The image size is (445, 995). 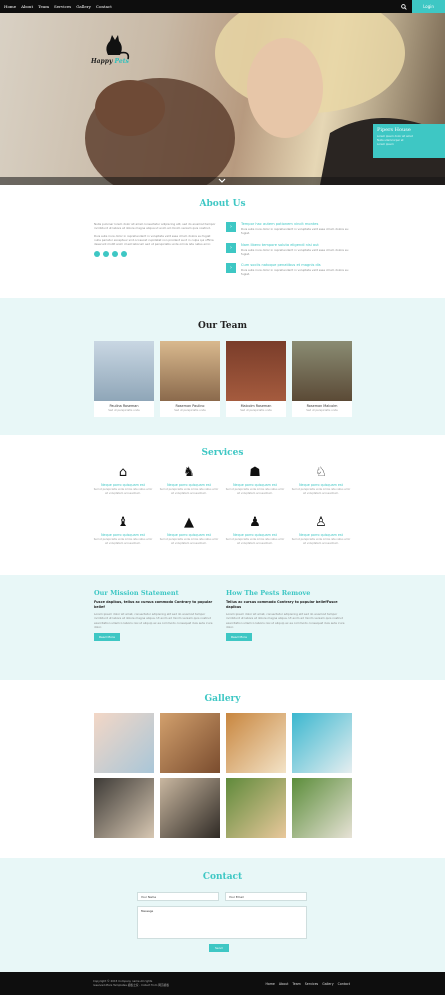 I want to click on pests-title: How The Pests Remove, so click(x=268, y=593).